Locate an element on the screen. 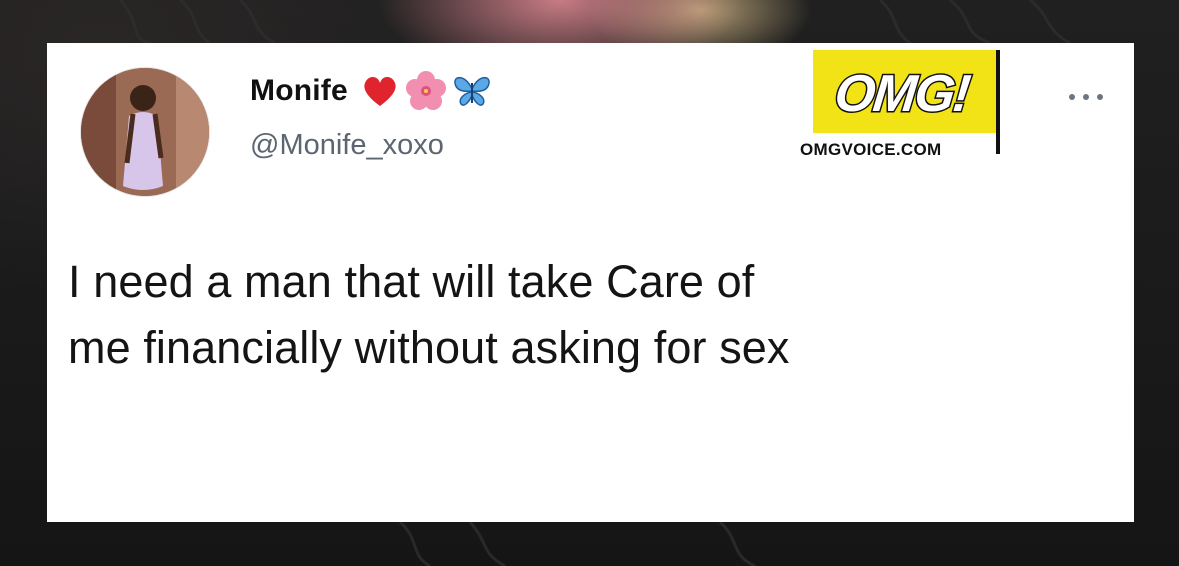 The width and height of the screenshot is (1179, 566). watermark-logo: OMG! OMGVOICE.COM is located at coordinates (901, 104).